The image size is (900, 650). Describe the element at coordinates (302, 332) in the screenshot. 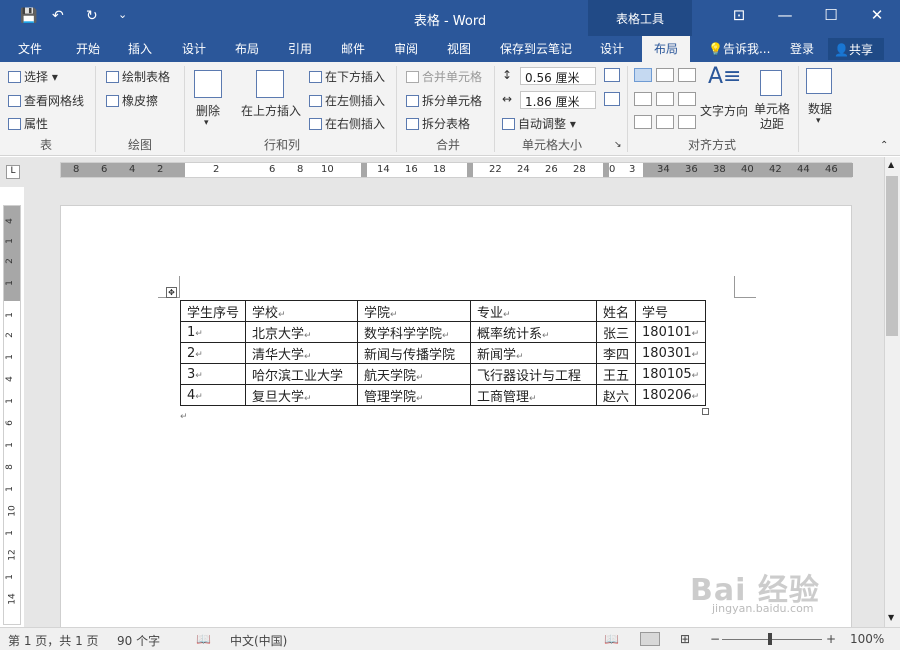

I see `table-cell: 北京大学↵` at that location.